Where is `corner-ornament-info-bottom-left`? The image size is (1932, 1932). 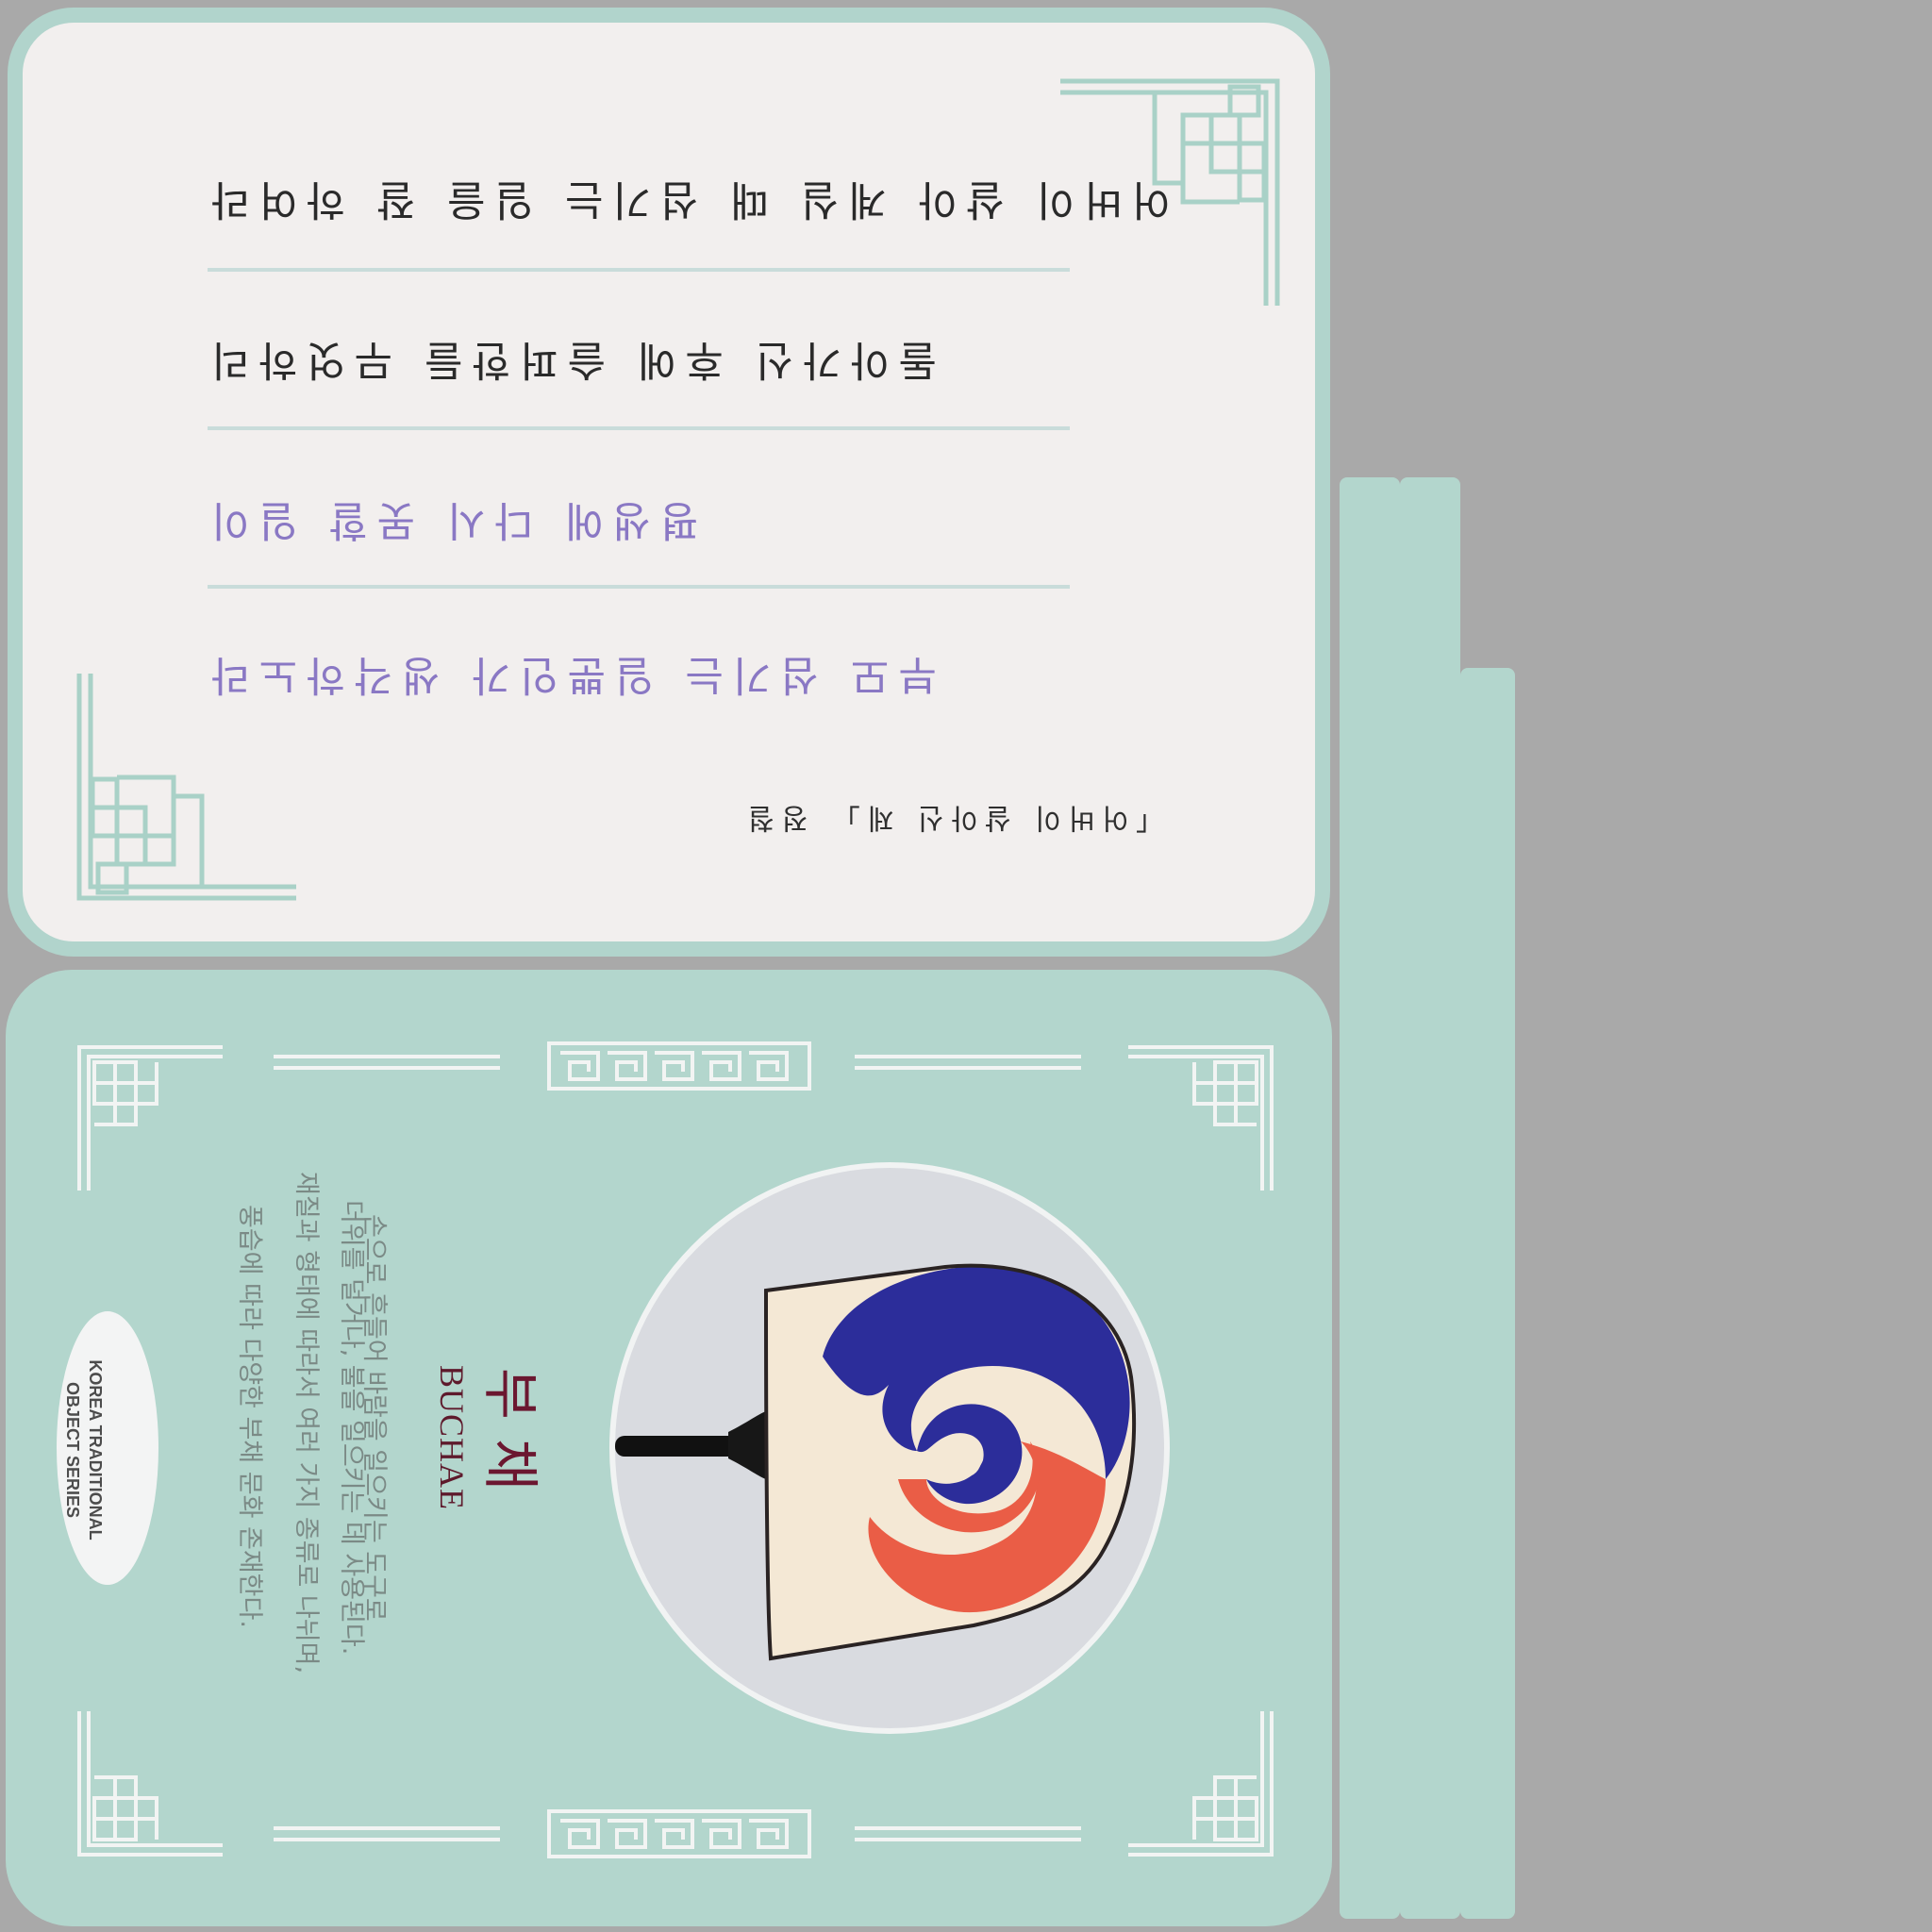 corner-ornament-info-bottom-left is located at coordinates (150, 1784).